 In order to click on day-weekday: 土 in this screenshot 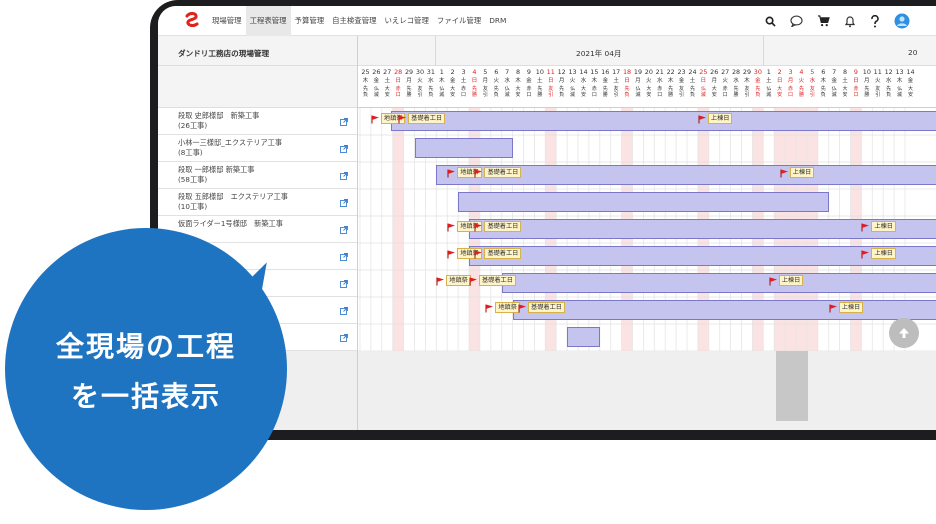, I will do `click(845, 81)`.